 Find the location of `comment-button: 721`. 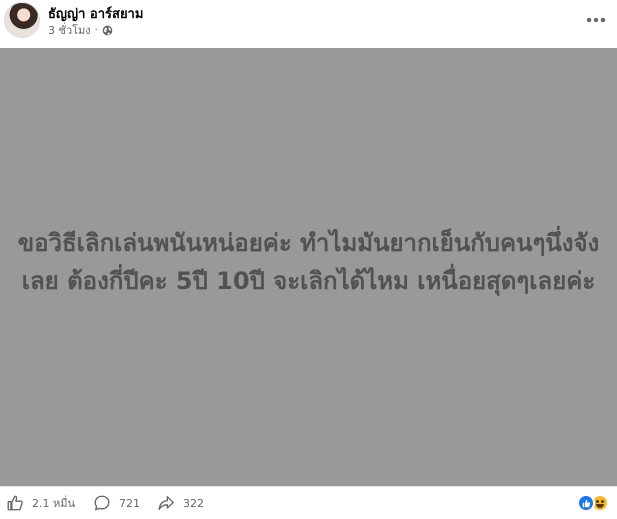

comment-button: 721 is located at coordinates (116, 503).